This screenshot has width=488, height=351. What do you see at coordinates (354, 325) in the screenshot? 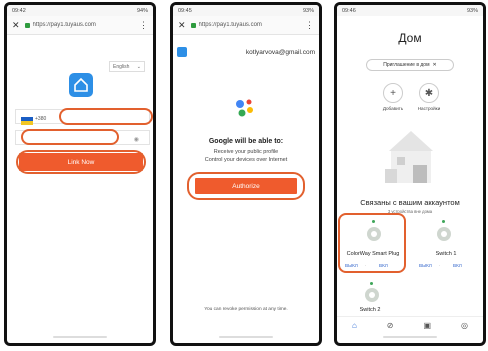
I see `home-nav-icon: ⌂` at bounding box center [354, 325].